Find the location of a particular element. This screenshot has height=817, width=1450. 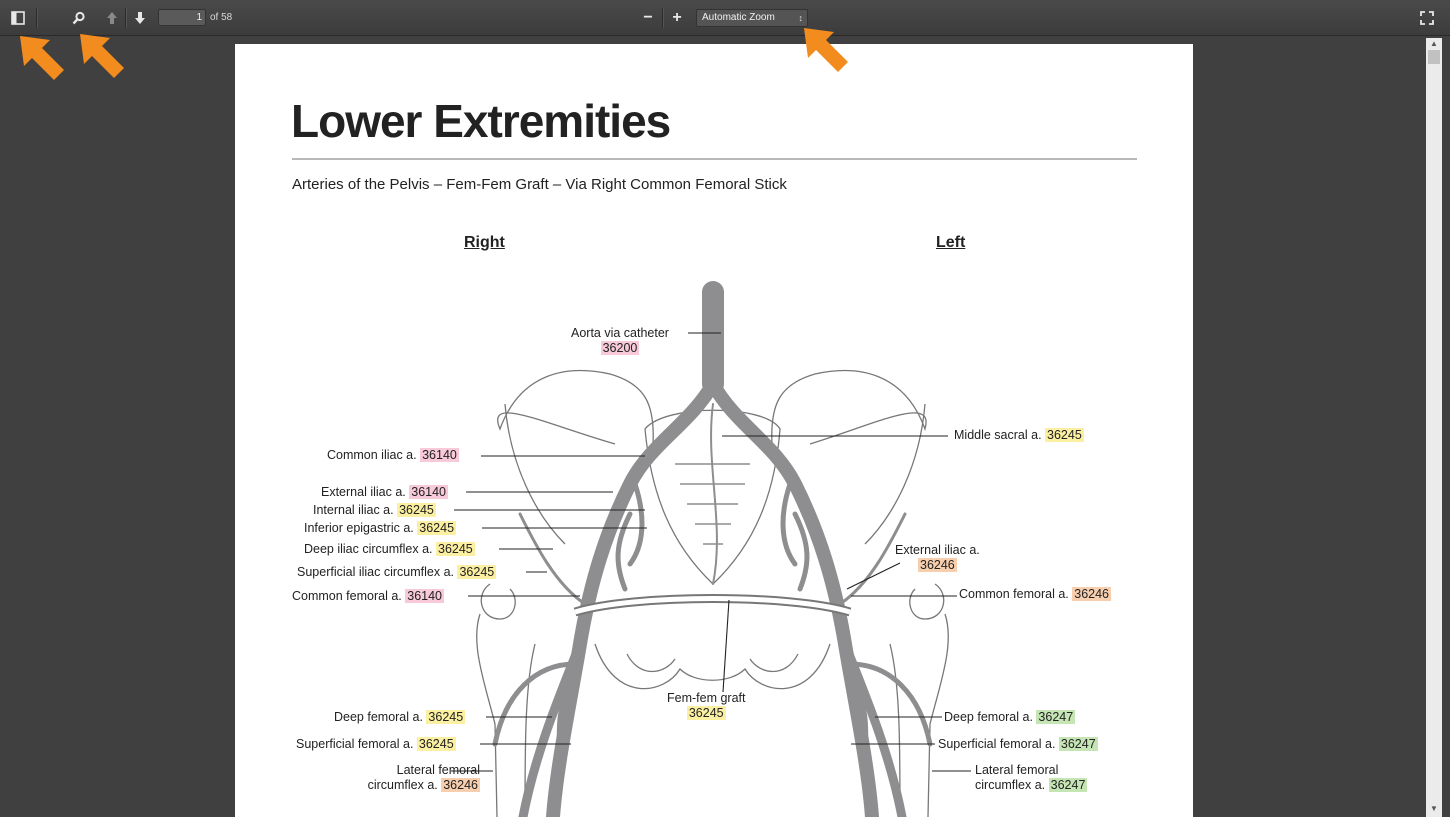

label-lateral-femoral-left: Lateral femoral circumflex a. 36247 is located at coordinates (1031, 777).